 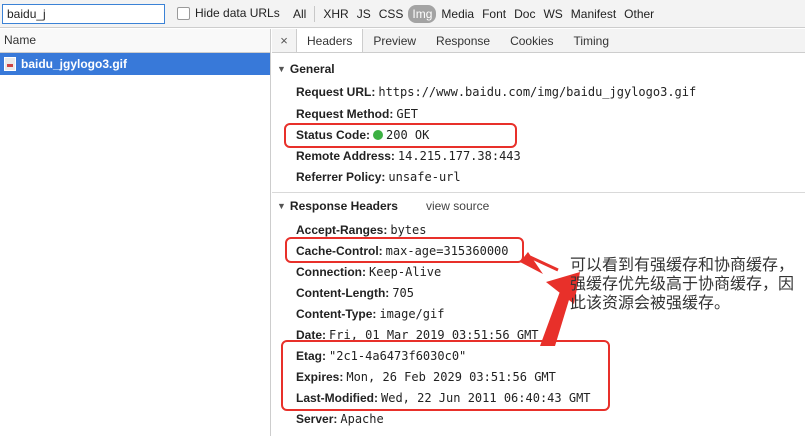 I want to click on tab-timing: Timing, so click(x=591, y=40).